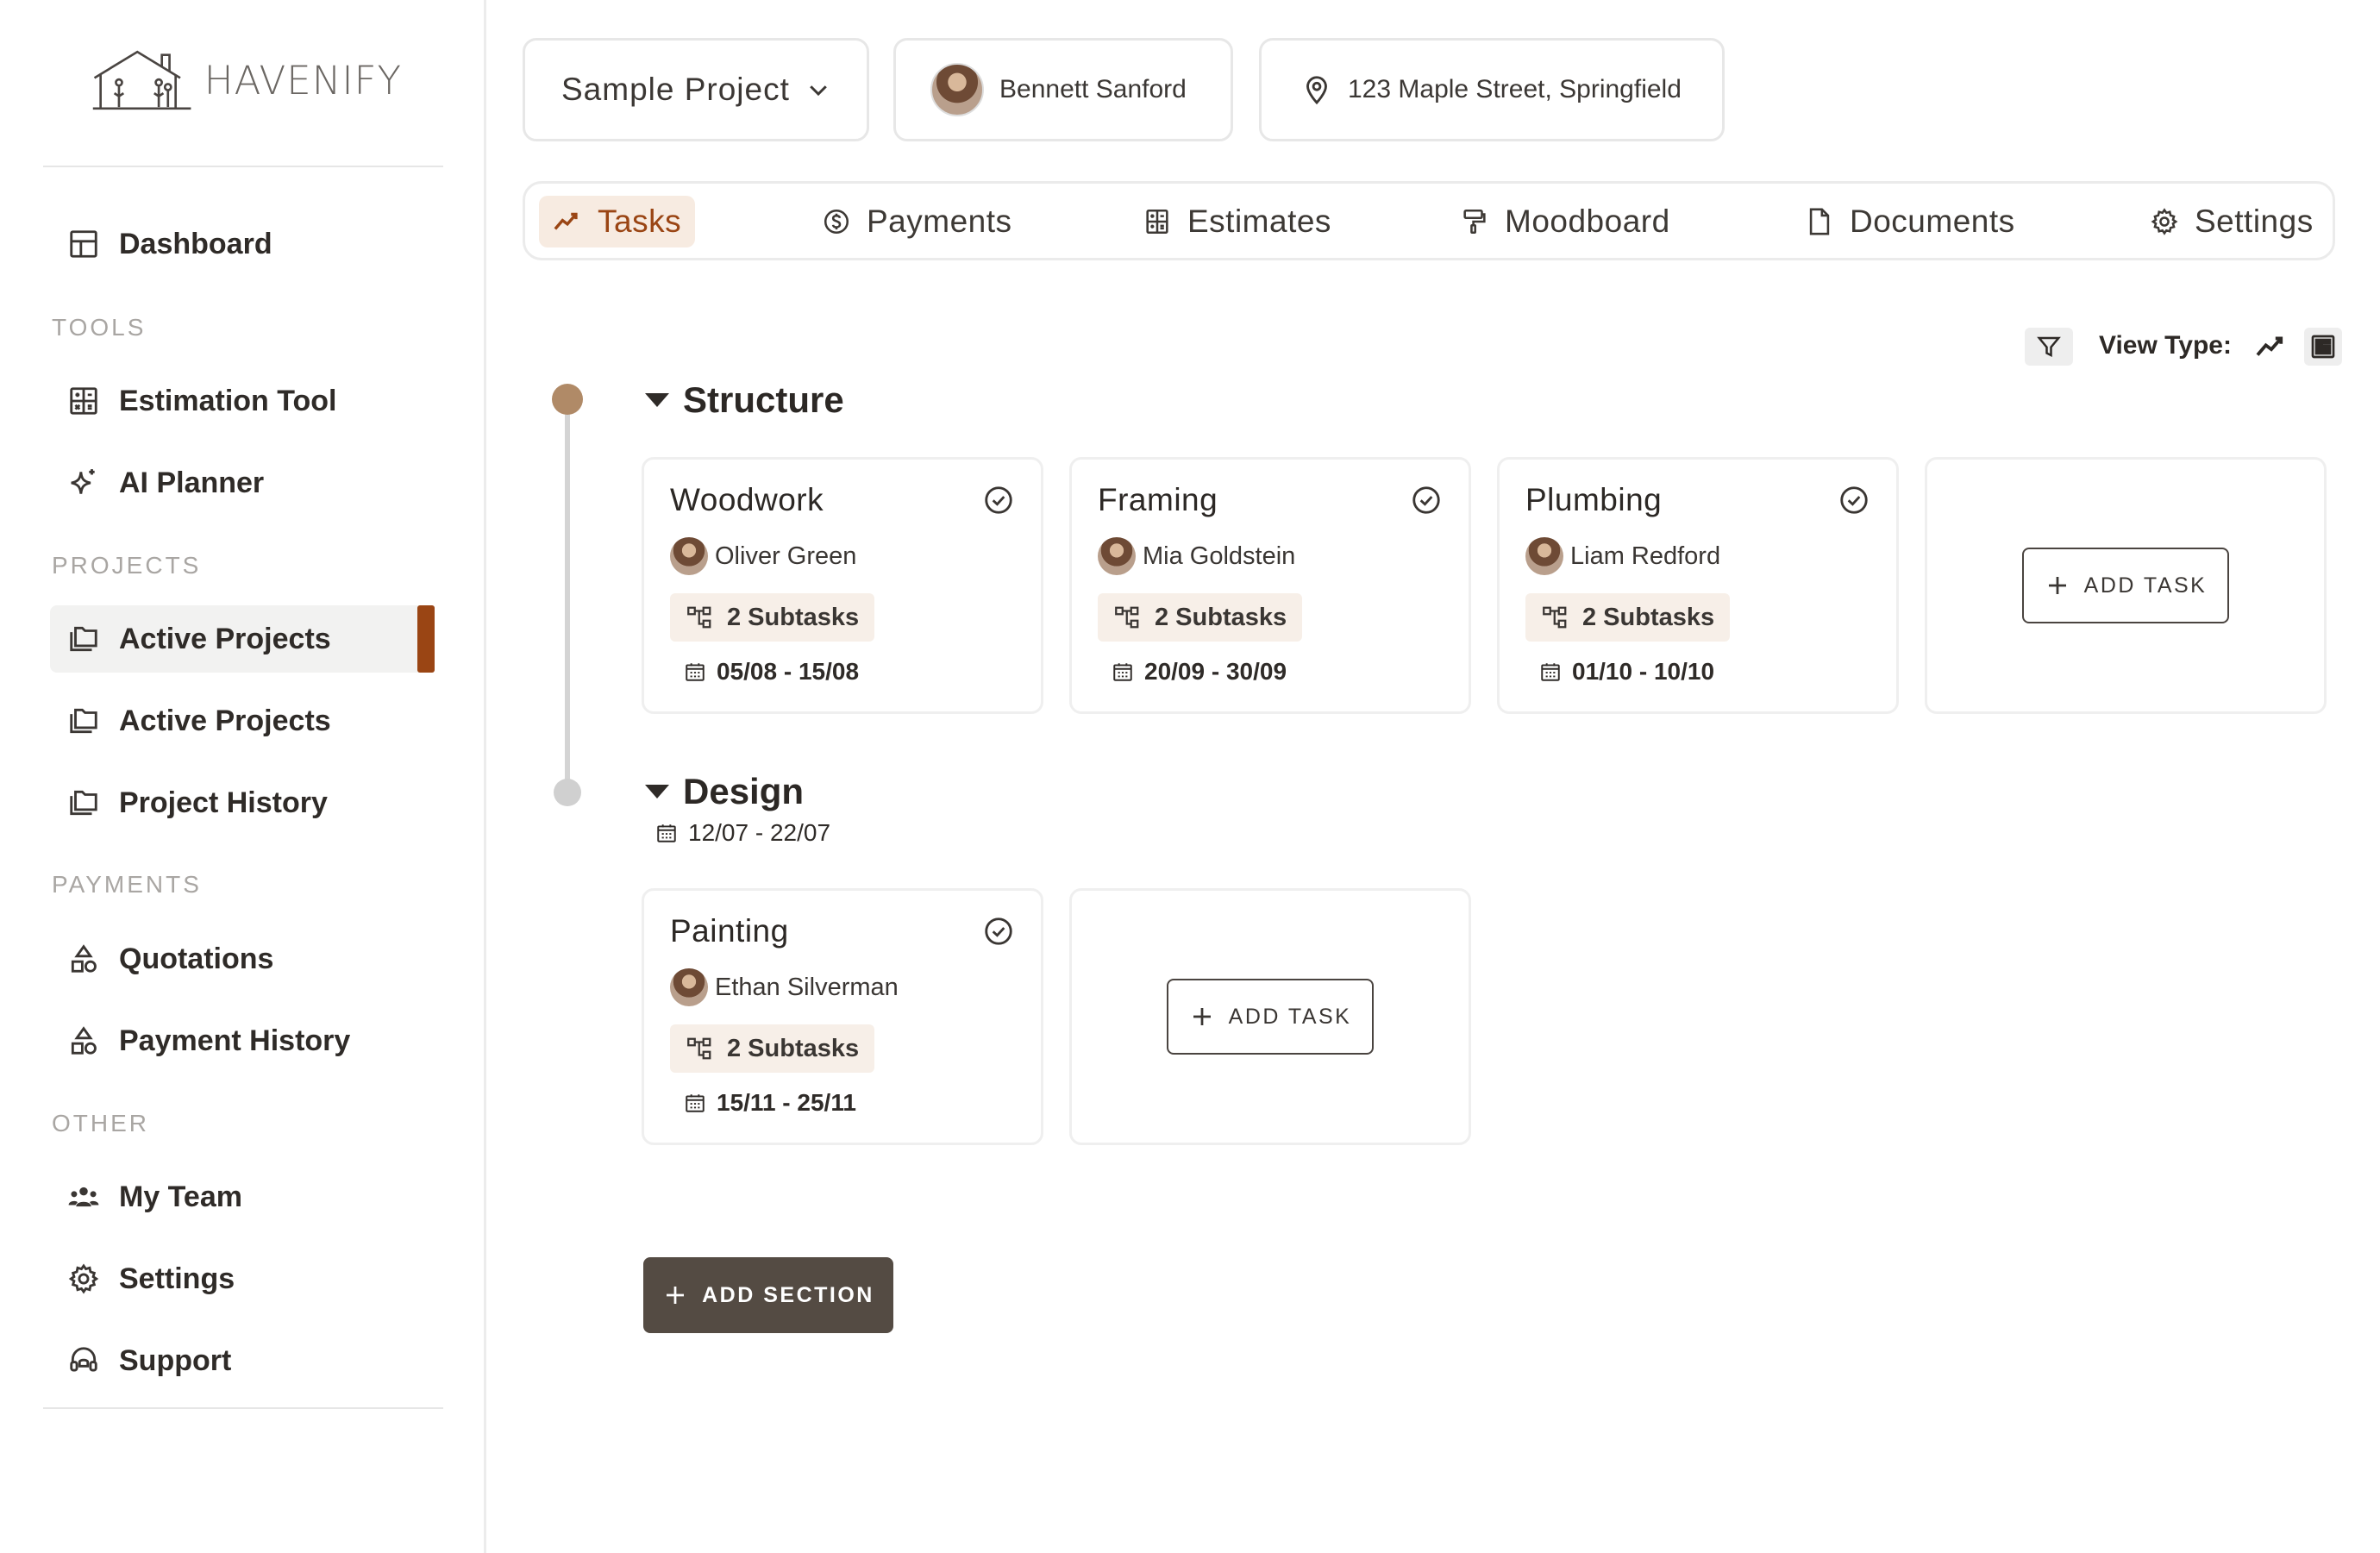  I want to click on client-chip: Bennett Sanford, so click(1063, 90).